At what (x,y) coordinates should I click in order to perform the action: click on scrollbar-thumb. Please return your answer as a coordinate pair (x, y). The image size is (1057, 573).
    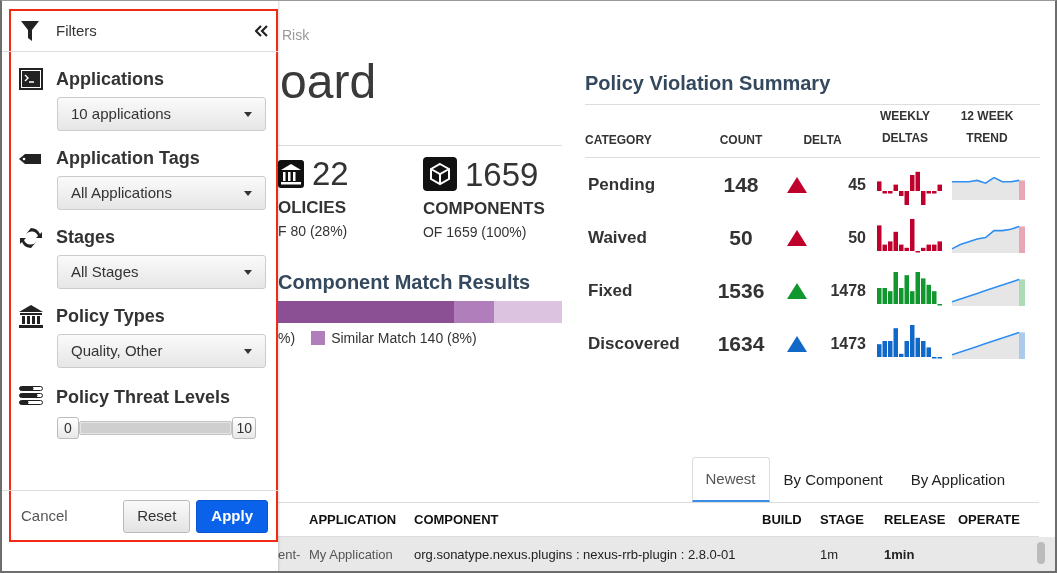
    Looking at the image, I should click on (1041, 553).